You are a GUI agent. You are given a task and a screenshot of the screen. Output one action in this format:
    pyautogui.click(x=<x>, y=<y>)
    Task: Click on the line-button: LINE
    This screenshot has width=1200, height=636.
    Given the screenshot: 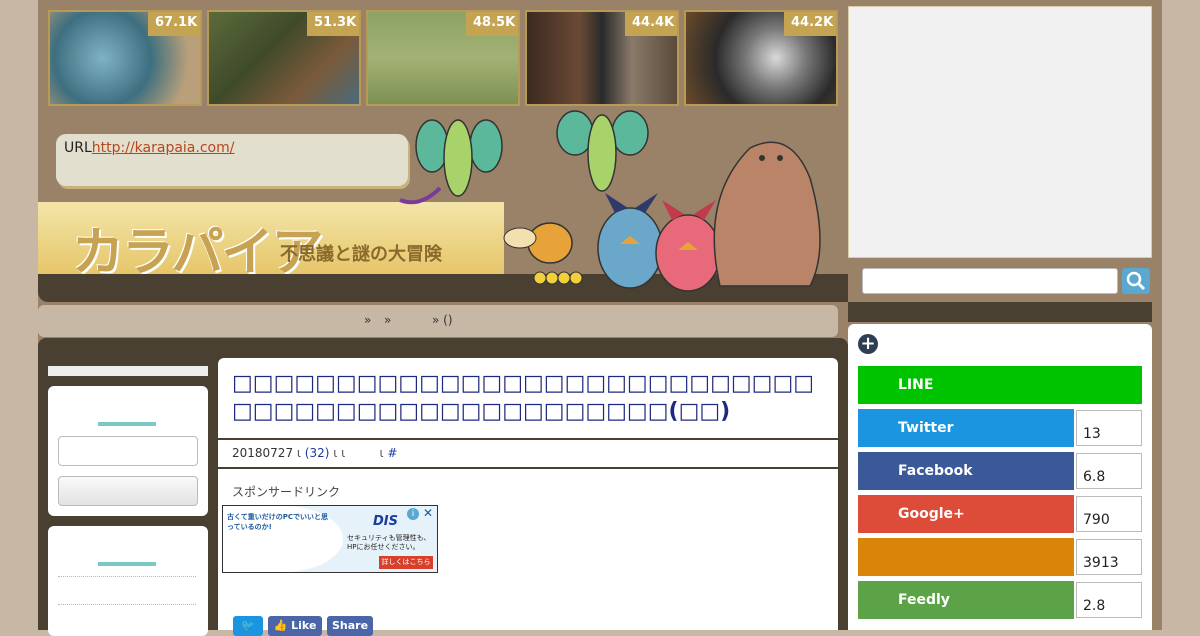 What is the action you would take?
    pyautogui.click(x=1000, y=385)
    